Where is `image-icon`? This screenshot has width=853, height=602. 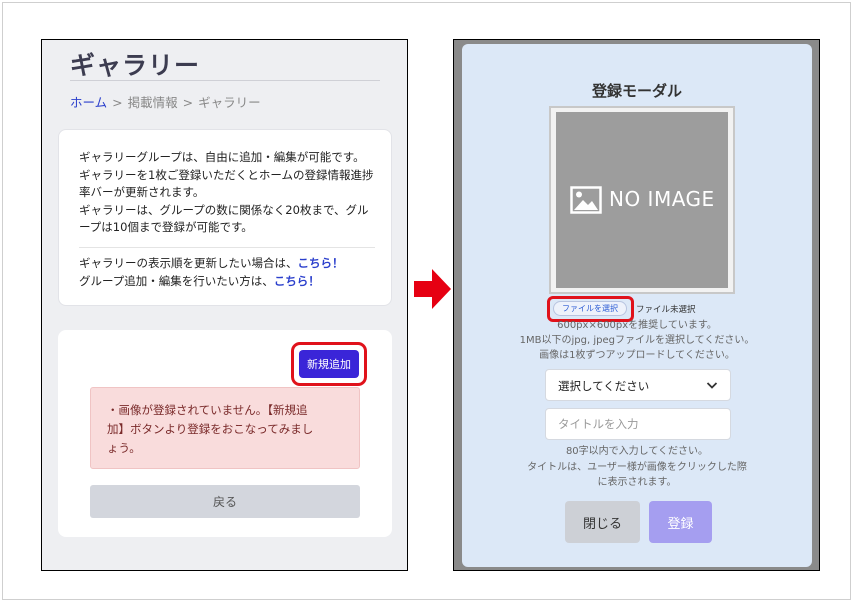
image-icon is located at coordinates (586, 200).